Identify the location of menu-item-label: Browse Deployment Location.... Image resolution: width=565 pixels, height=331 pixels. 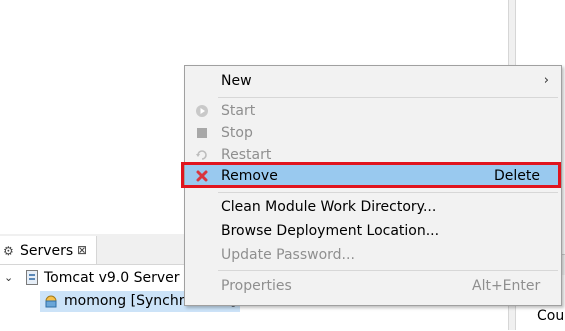
(330, 231).